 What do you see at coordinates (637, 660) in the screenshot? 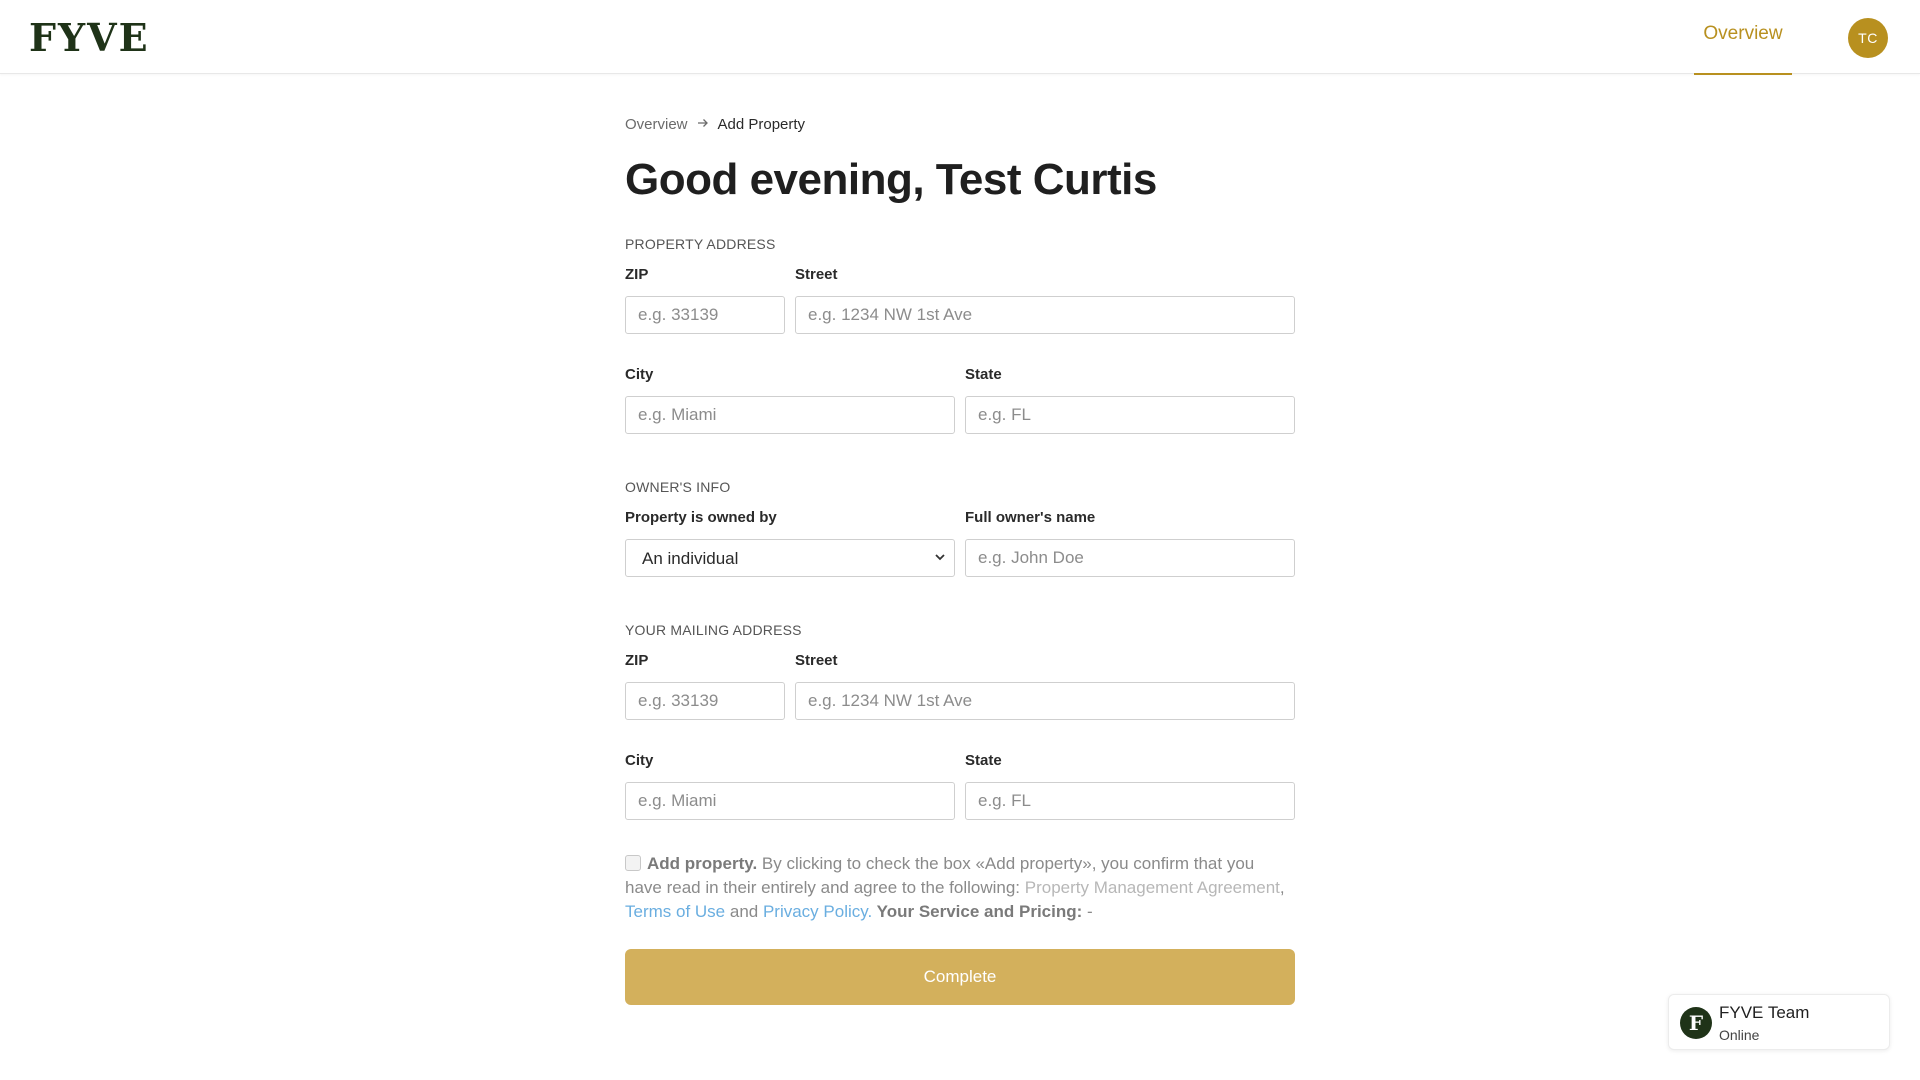
I see `mailing-zip-label: ZIP` at bounding box center [637, 660].